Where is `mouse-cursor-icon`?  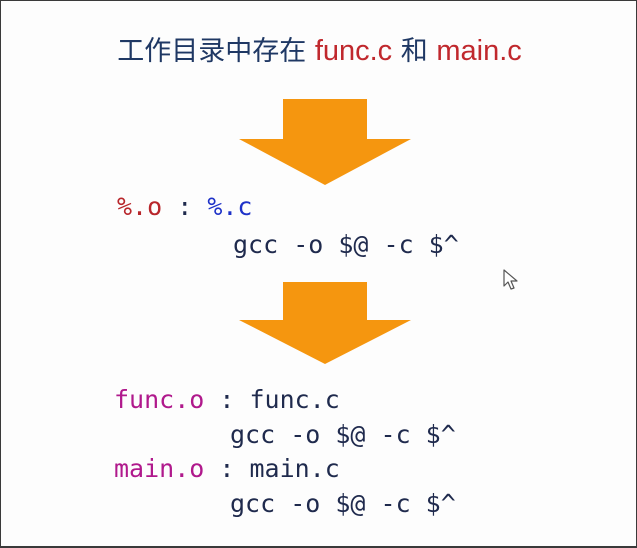
mouse-cursor-icon is located at coordinates (510, 279).